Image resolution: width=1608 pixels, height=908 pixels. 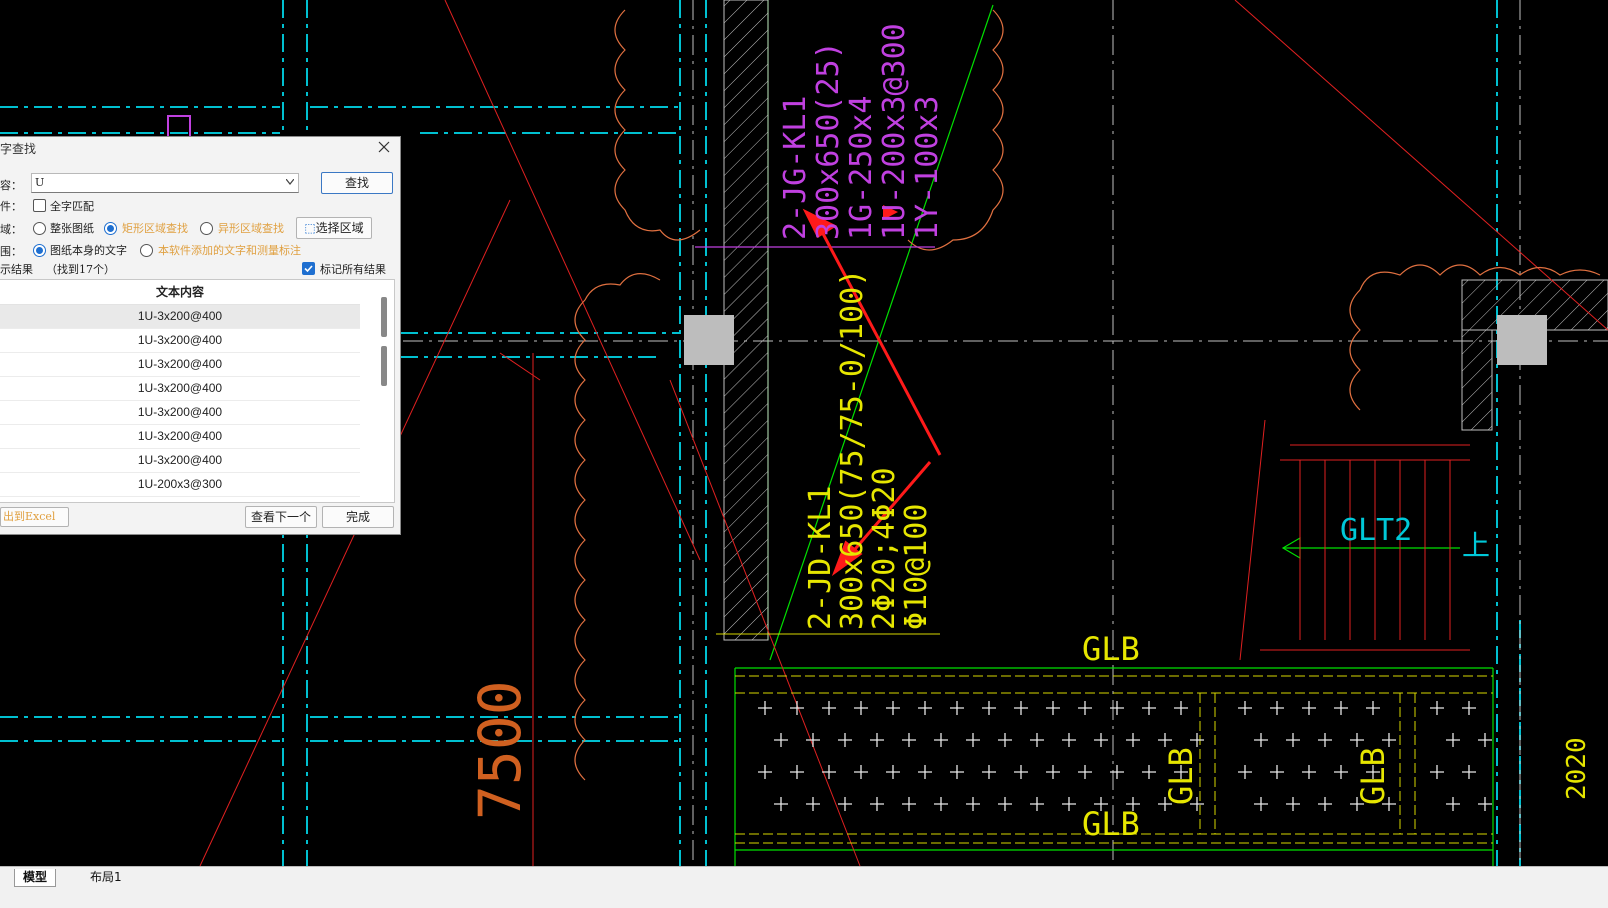 I want to click on beam-yellow-text-1: 2-JD-KL1, so click(x=820, y=558).